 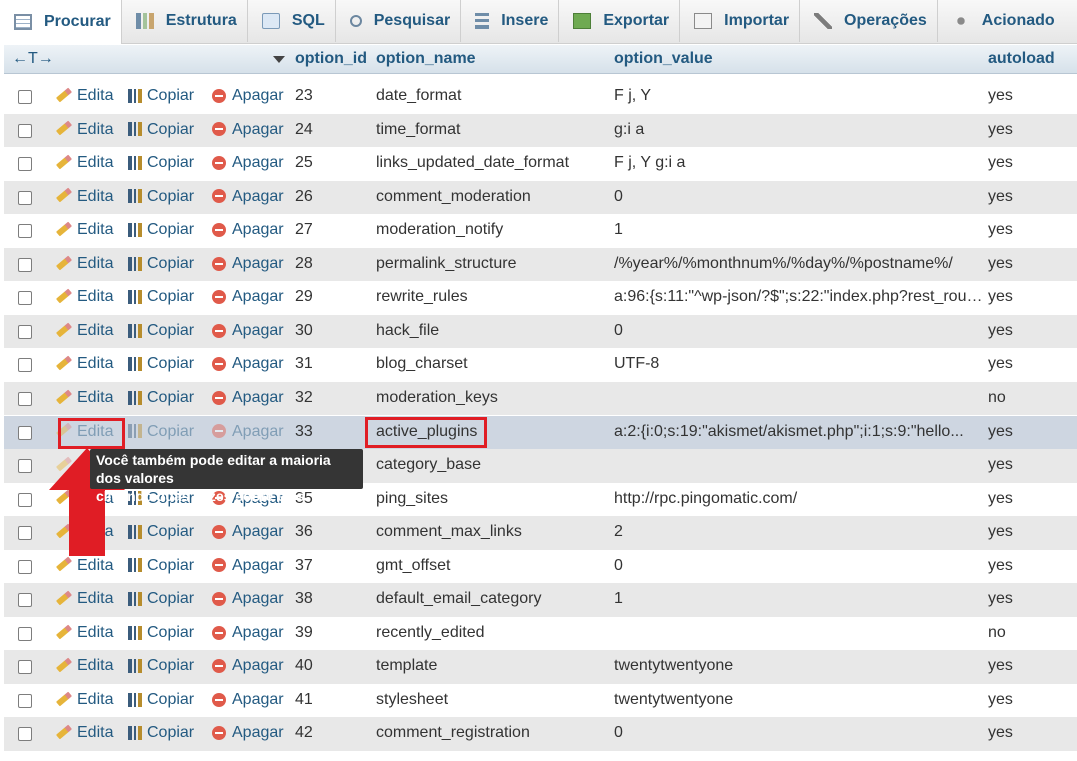 What do you see at coordinates (331, 59) in the screenshot?
I see `header-option-id: option_id` at bounding box center [331, 59].